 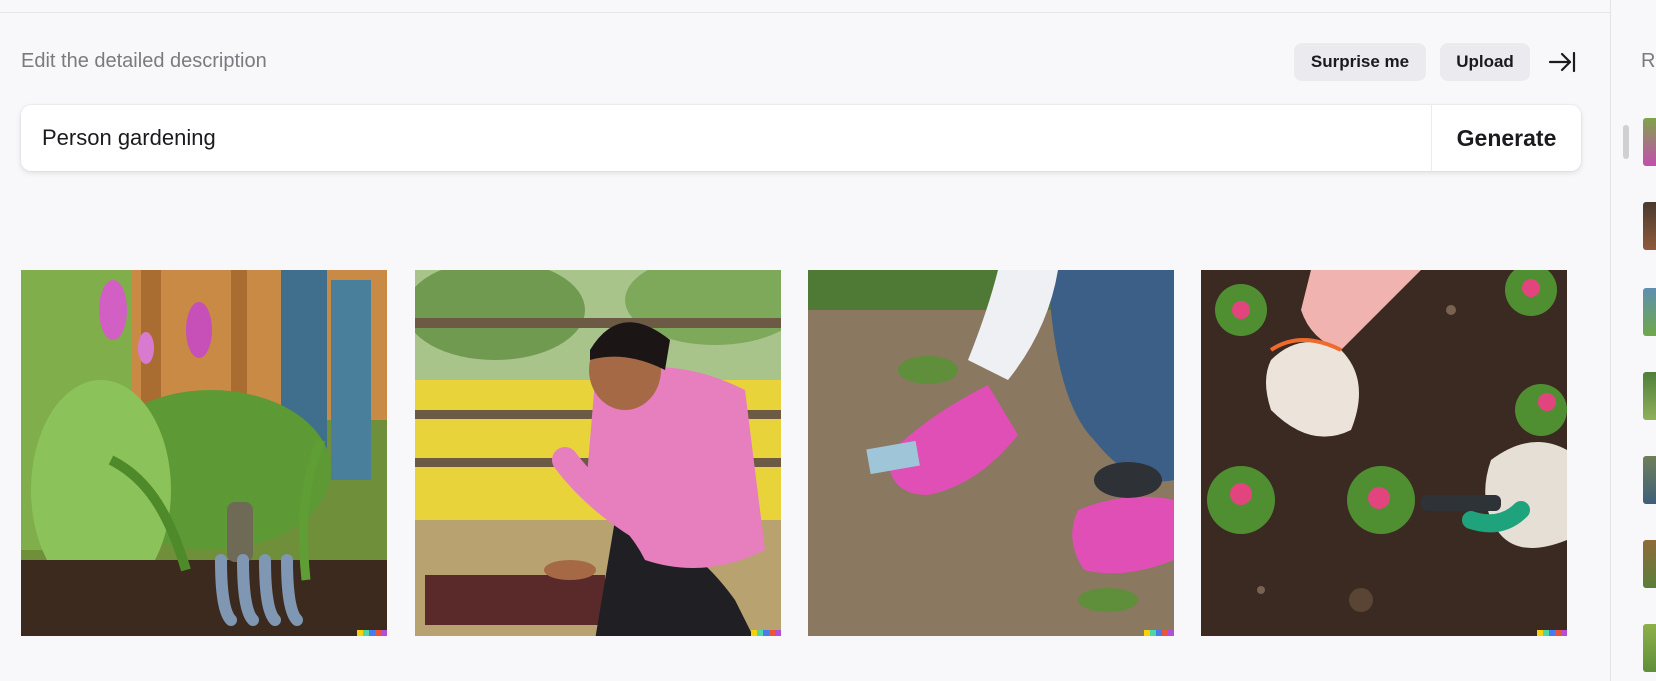 I want to click on surprise-me-button: Surprise me, so click(x=1360, y=62).